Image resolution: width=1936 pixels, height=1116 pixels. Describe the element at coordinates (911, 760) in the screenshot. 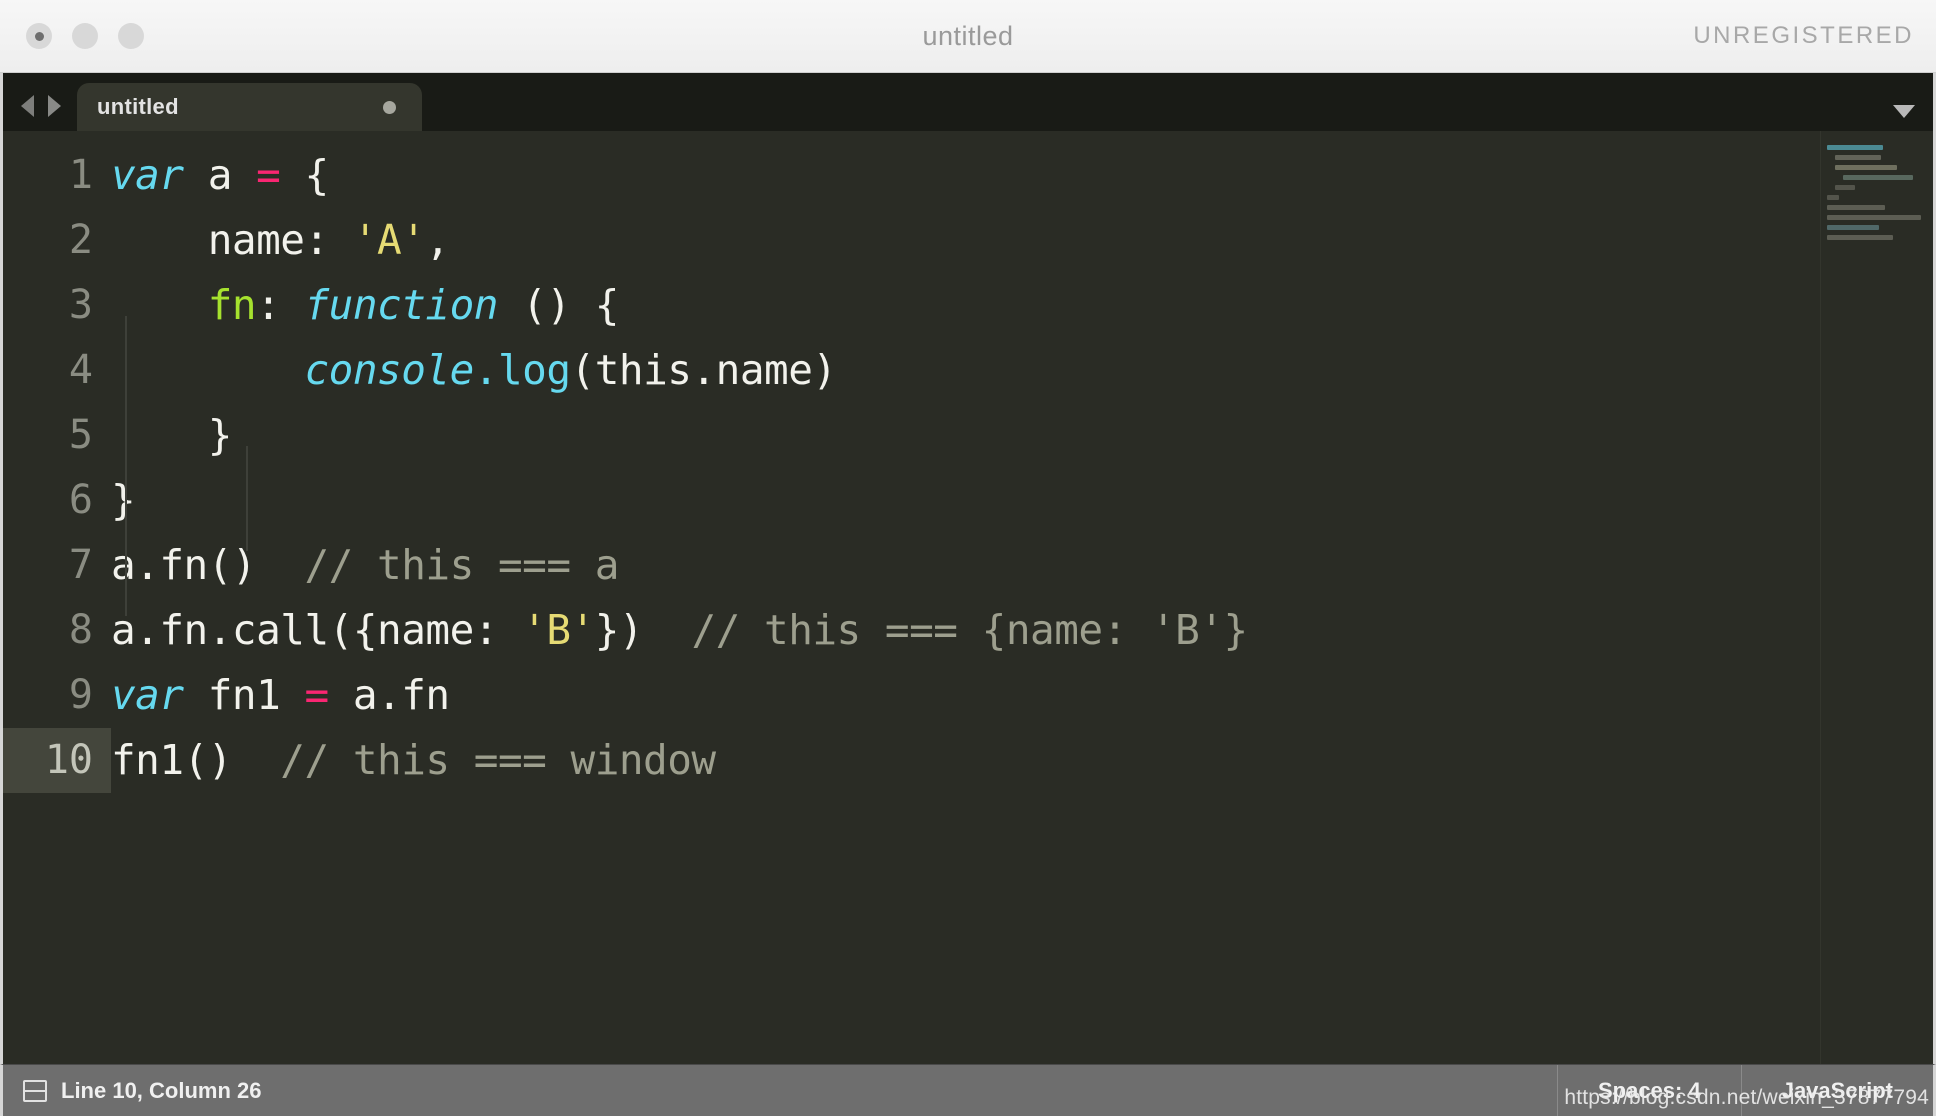

I see `code-line-10: 10 fn1() // this === window` at that location.